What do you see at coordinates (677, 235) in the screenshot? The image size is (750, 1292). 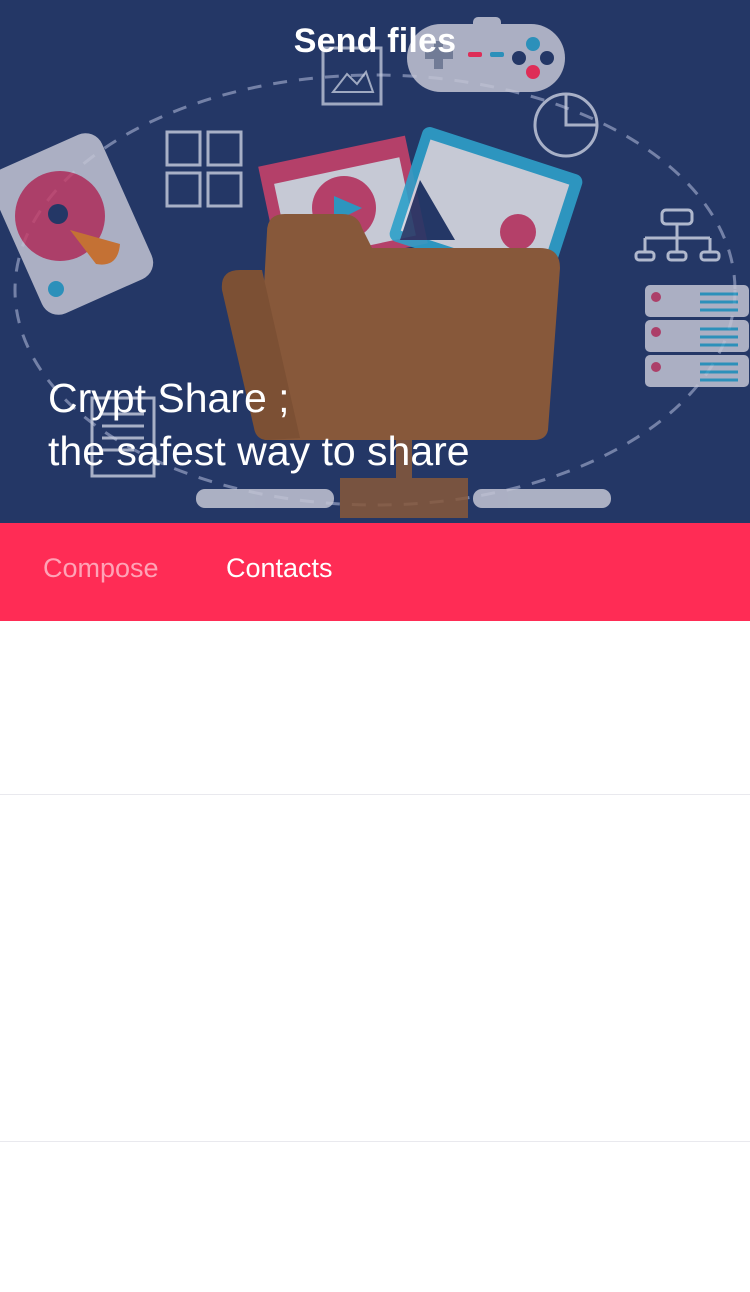 I see `network-icon` at bounding box center [677, 235].